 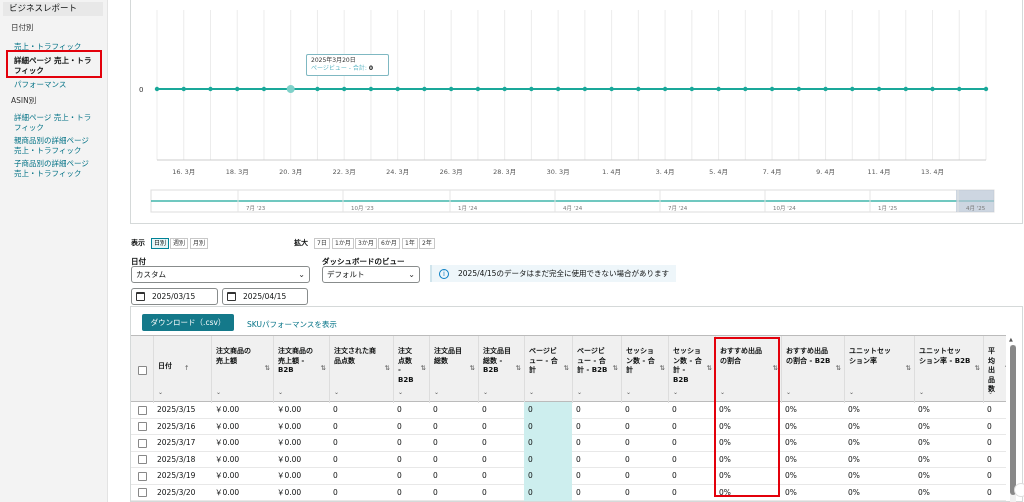 What do you see at coordinates (453, 369) in the screenshot?
I see `column-header: 注文品目 総数 ⇅ ⌄` at bounding box center [453, 369].